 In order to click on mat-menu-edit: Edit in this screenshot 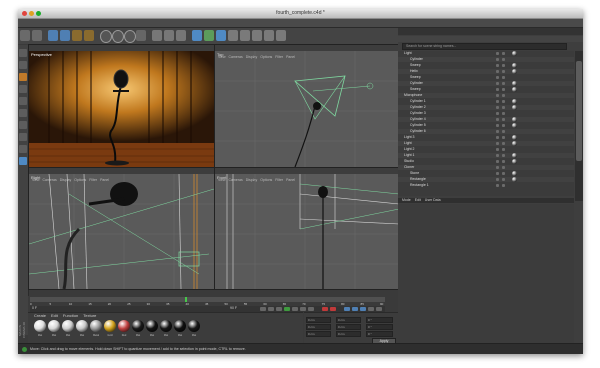, I will do `click(57, 315)`.